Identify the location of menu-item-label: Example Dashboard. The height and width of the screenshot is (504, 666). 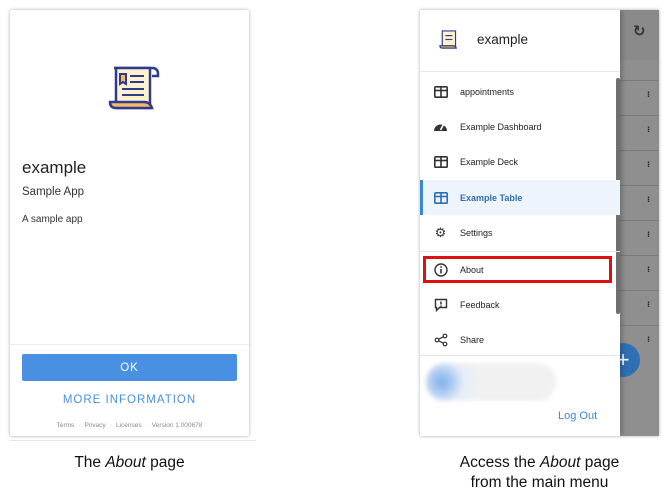
(501, 126).